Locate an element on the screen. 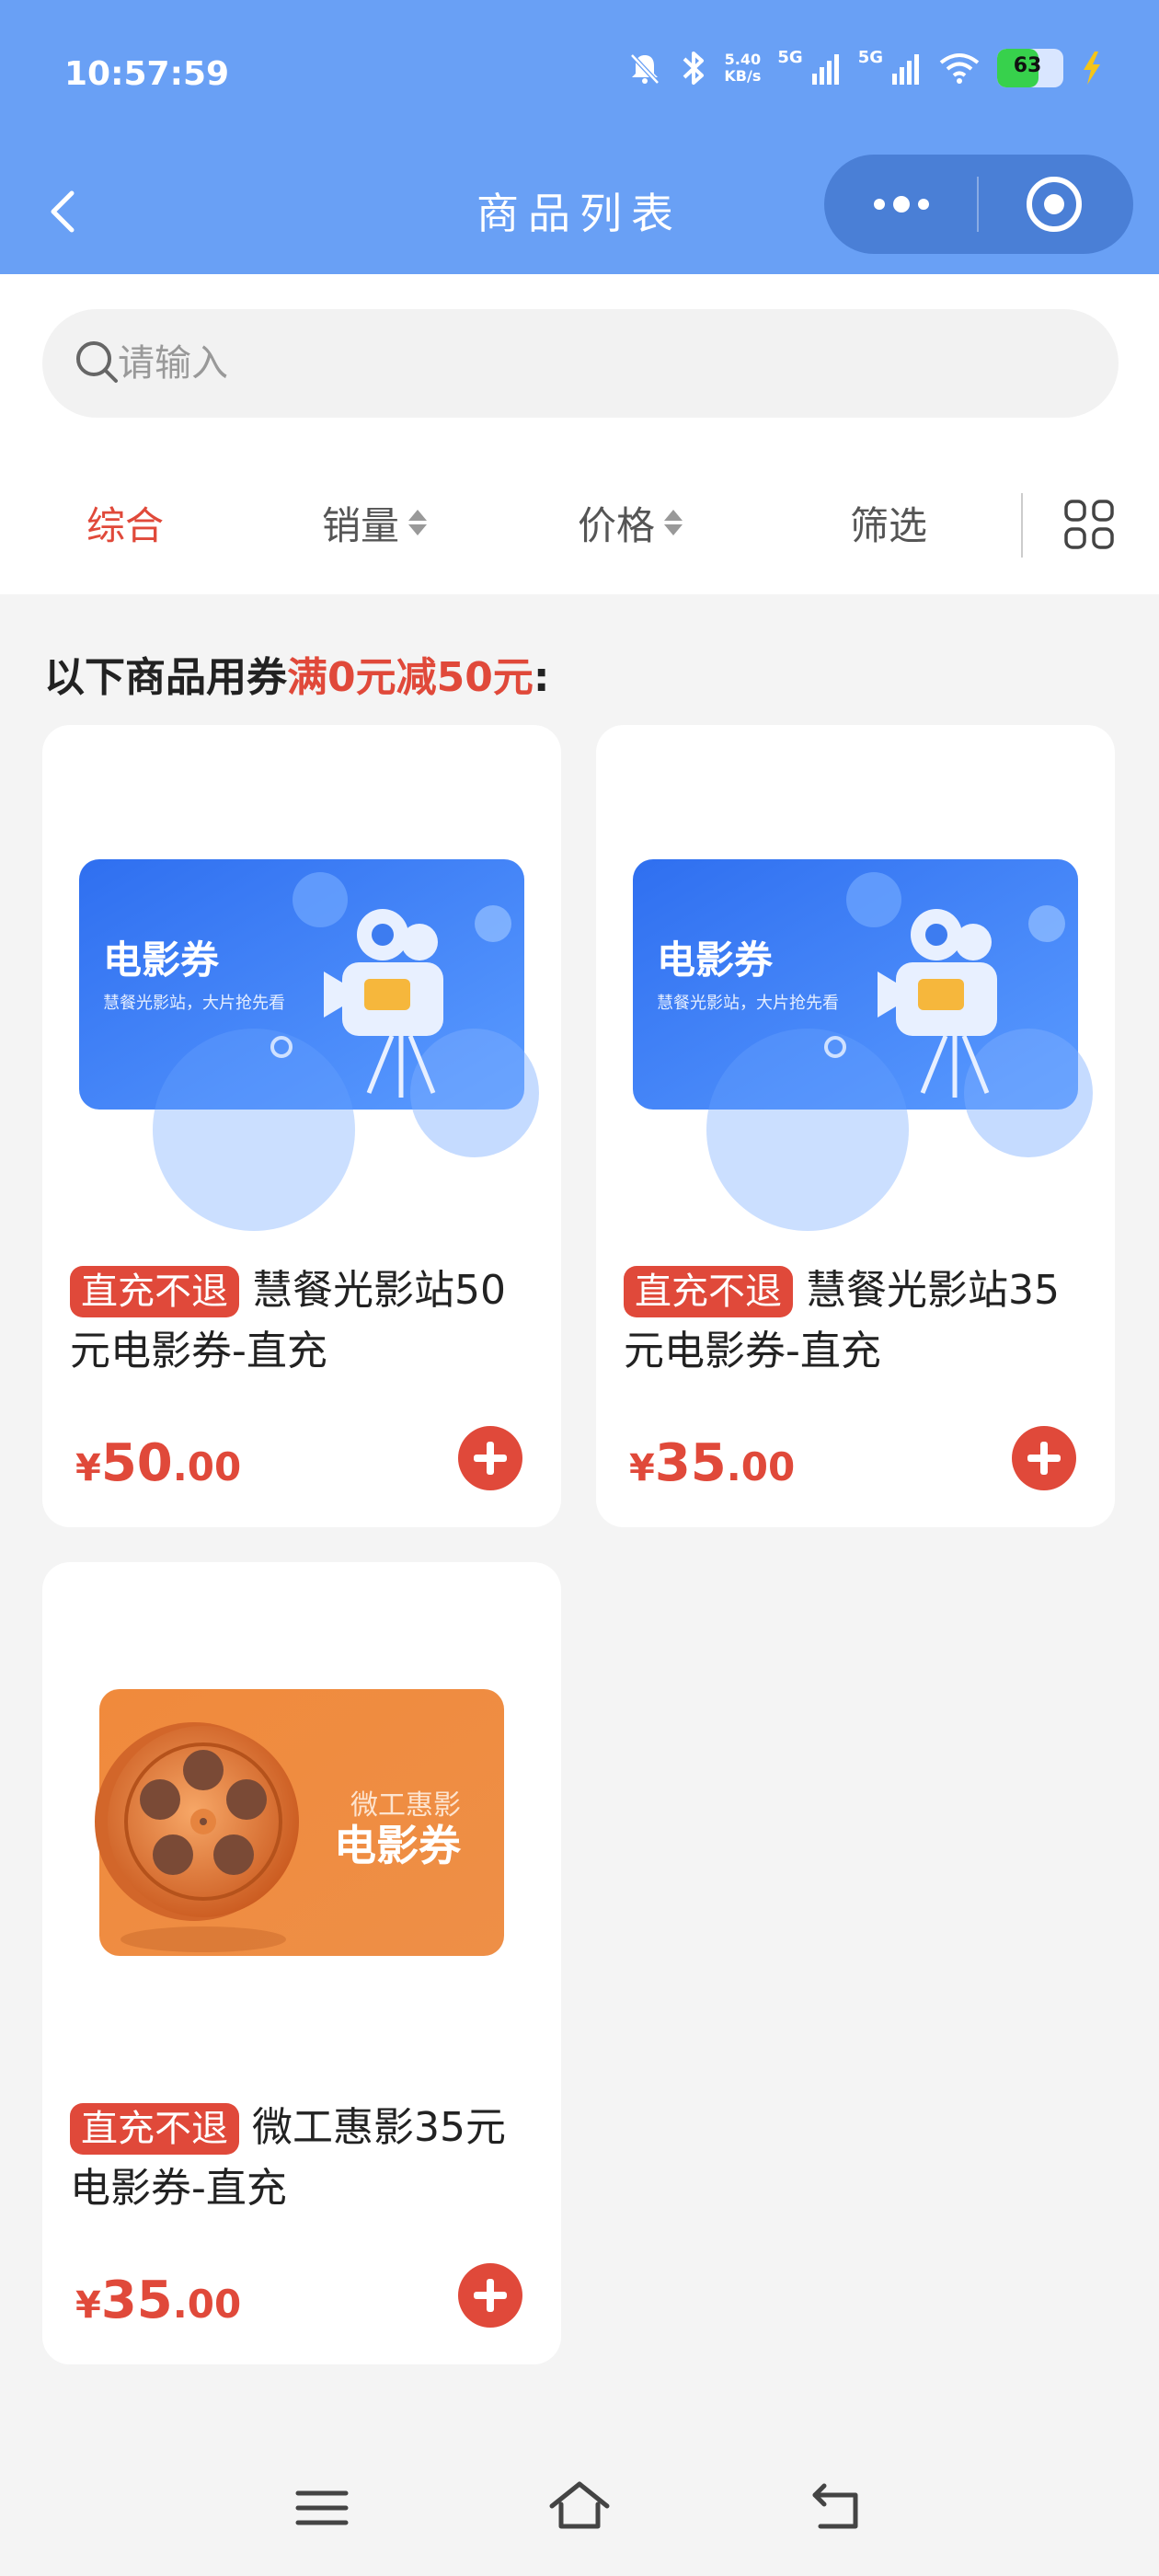  system-nav-bar is located at coordinates (579, 2507).